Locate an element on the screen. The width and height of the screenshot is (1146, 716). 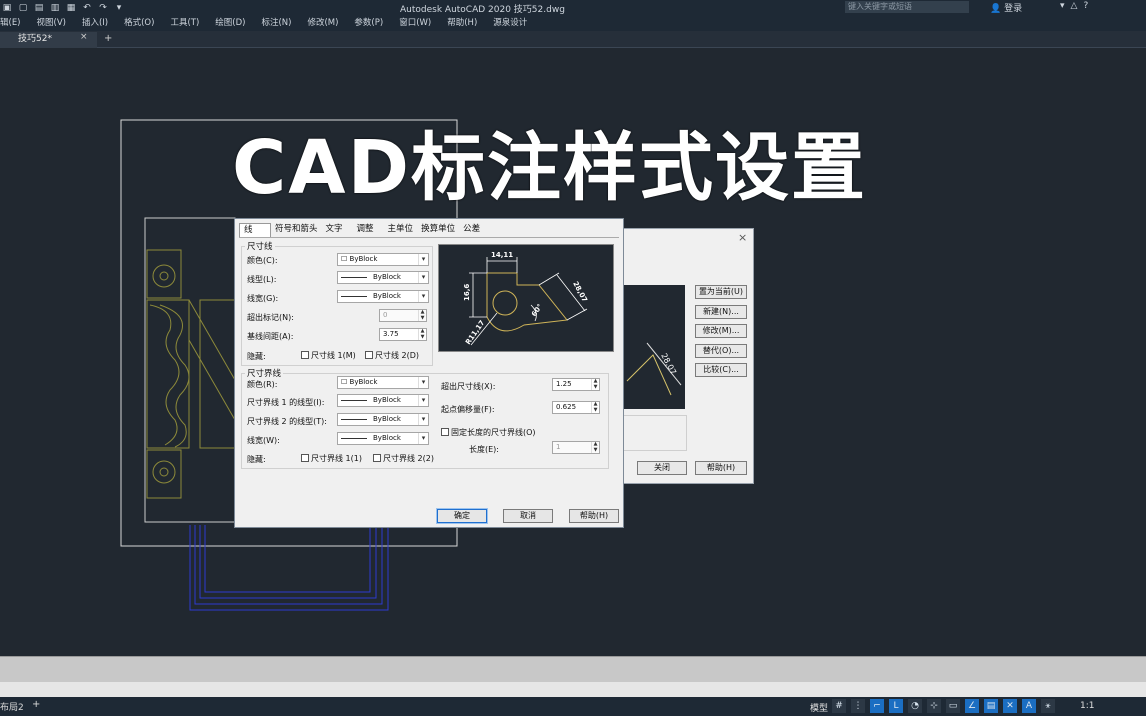
object-snap-icon: ▭ is located at coordinates (953, 706).